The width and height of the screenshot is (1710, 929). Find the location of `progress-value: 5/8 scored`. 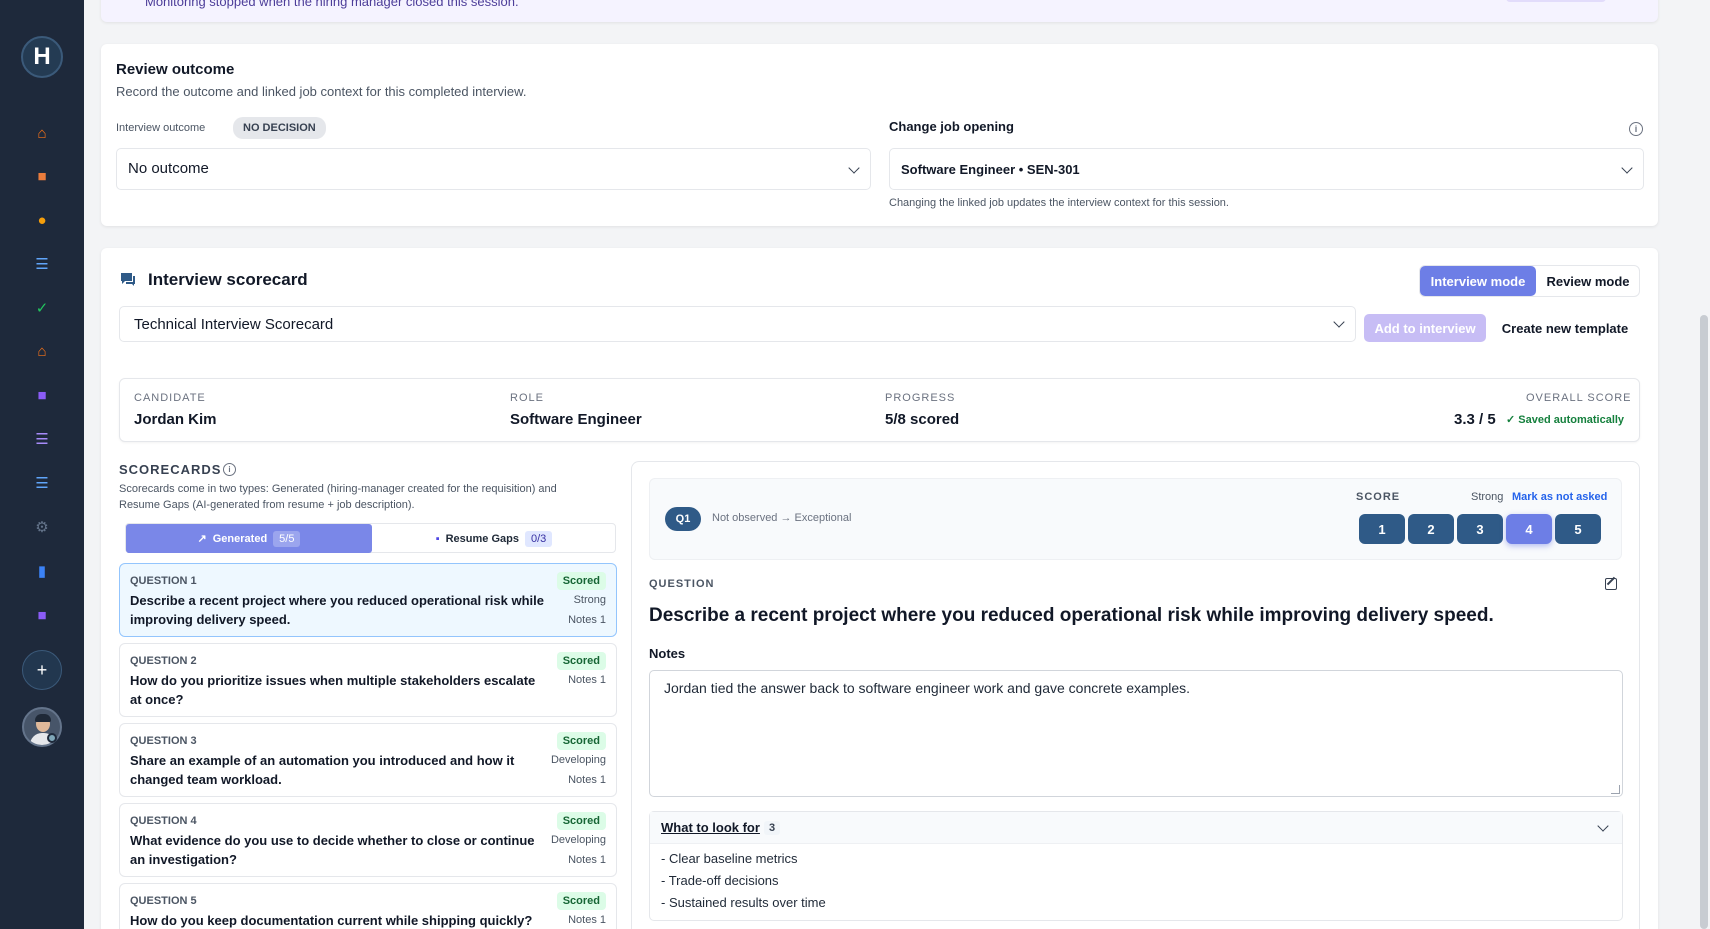

progress-value: 5/8 scored is located at coordinates (922, 419).